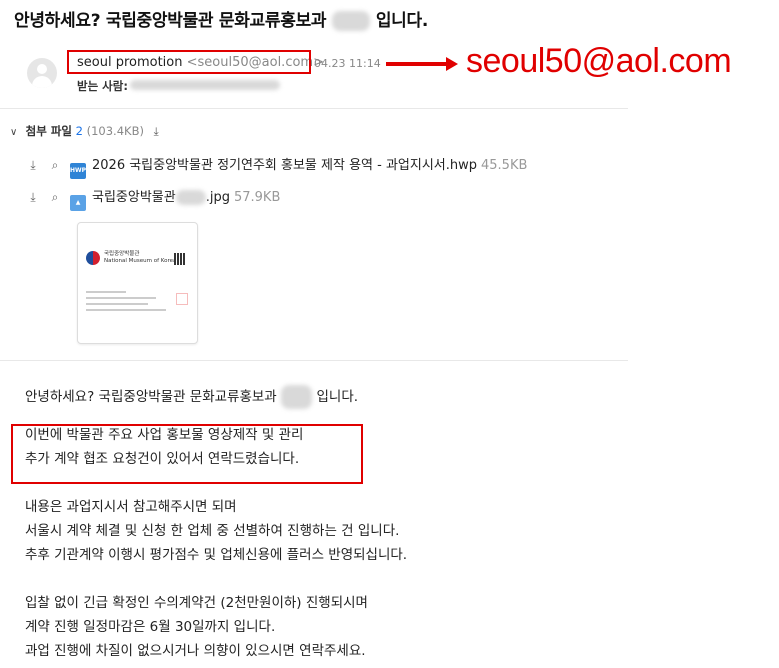 This screenshot has height=668, width=779. Describe the element at coordinates (195, 651) in the screenshot. I see `body-line: 과업 진행에 차질이 없으시거나 의향이 있으시면 연락주세요.` at that location.